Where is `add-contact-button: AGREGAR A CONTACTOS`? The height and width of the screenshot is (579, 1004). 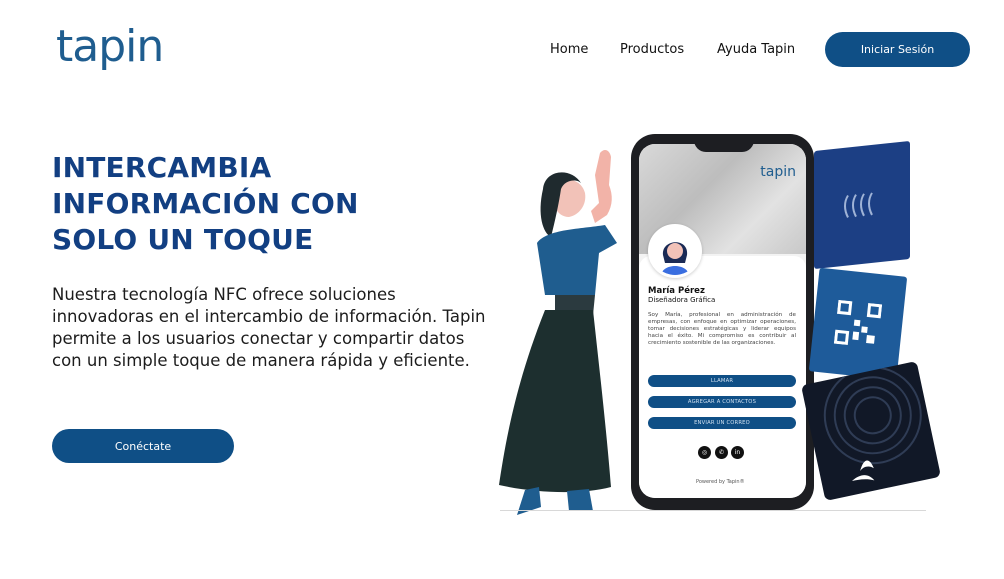
add-contact-button: AGREGAR A CONTACTOS is located at coordinates (722, 402).